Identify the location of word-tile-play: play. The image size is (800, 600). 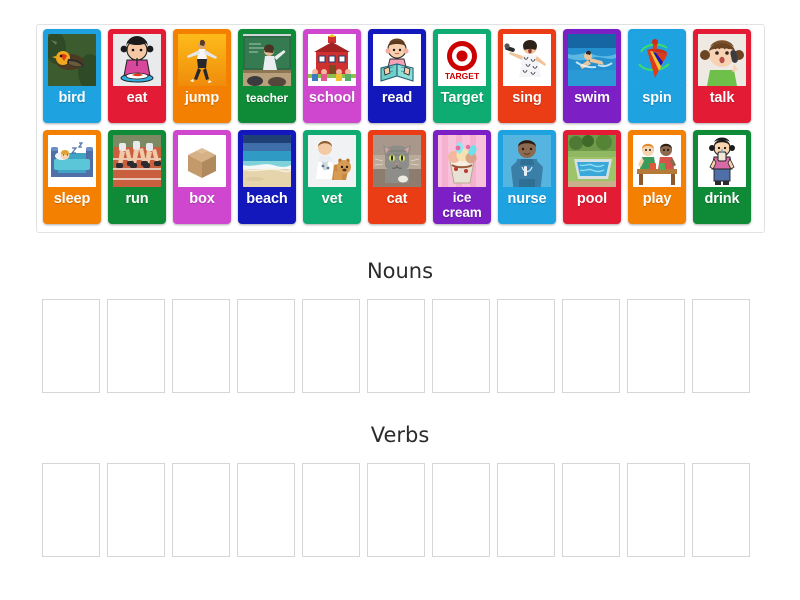
(657, 177).